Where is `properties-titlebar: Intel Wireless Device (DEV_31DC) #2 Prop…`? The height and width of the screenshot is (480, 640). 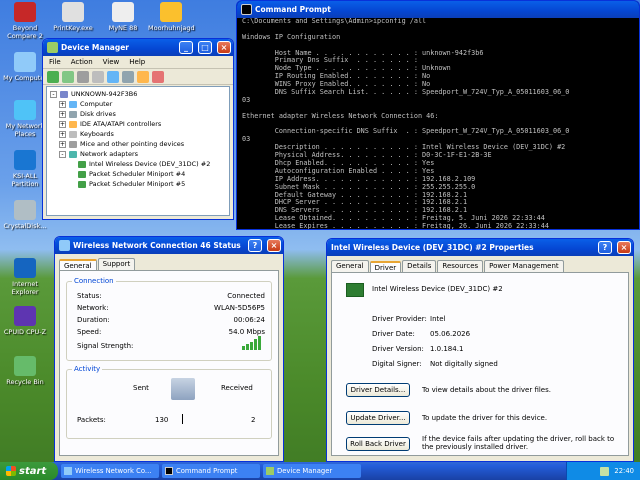
properties-titlebar: Intel Wireless Device (DEV_31DC) #2 Prop… is located at coordinates (480, 247).